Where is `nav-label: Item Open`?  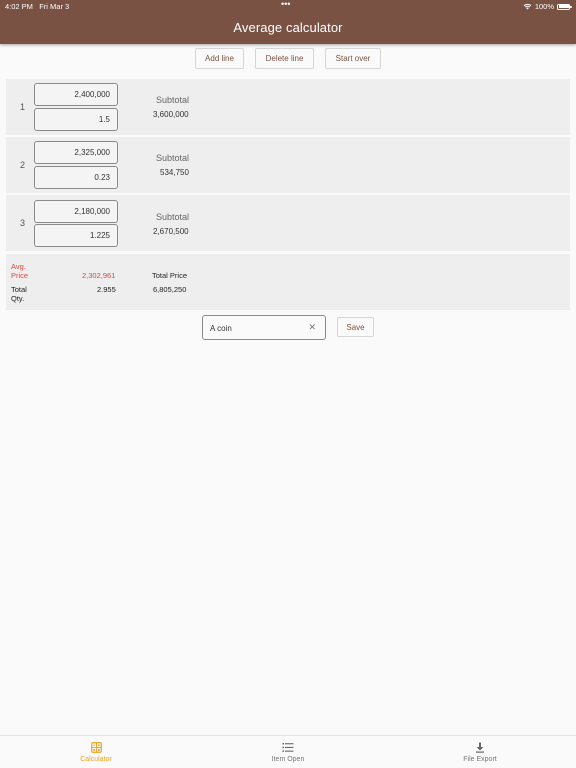
nav-label: Item Open is located at coordinates (288, 759).